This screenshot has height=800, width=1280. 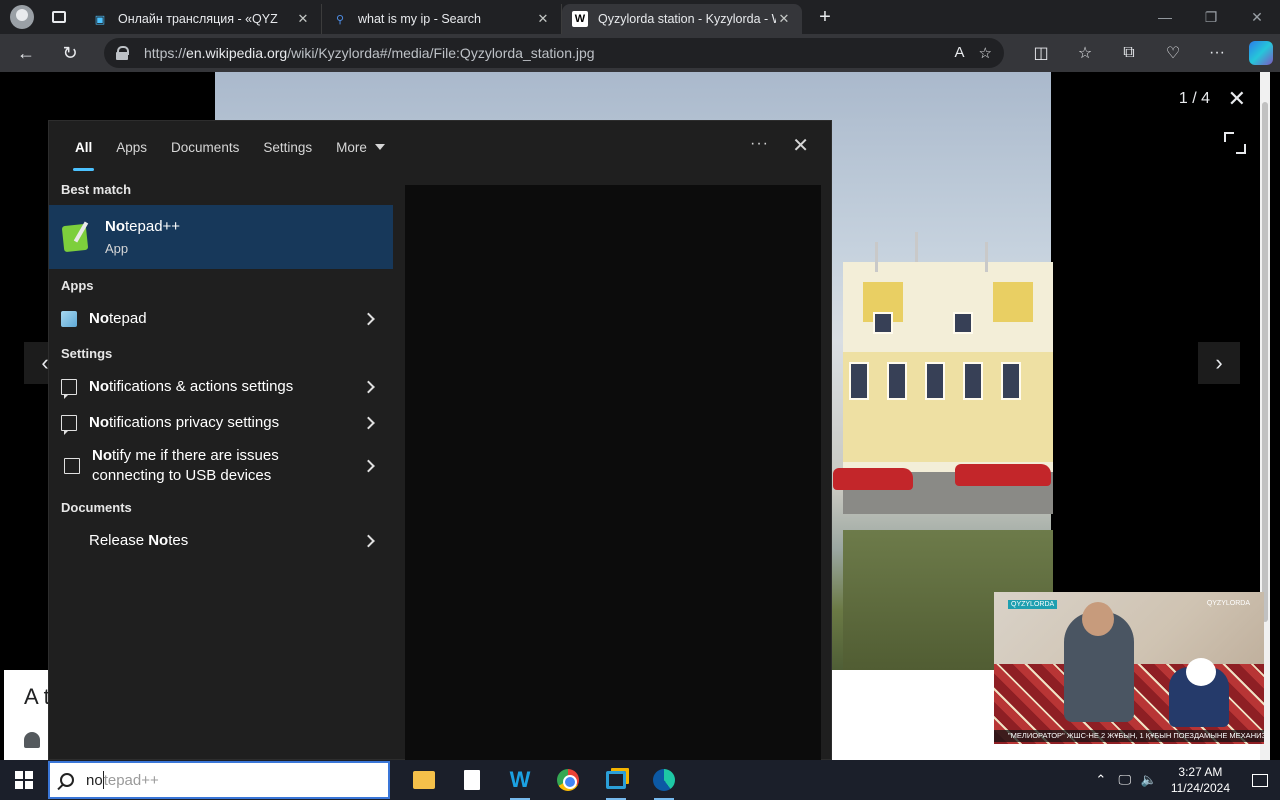 What do you see at coordinates (219, 780) in the screenshot?
I see `taskbar-search-input: no tepad++` at bounding box center [219, 780].